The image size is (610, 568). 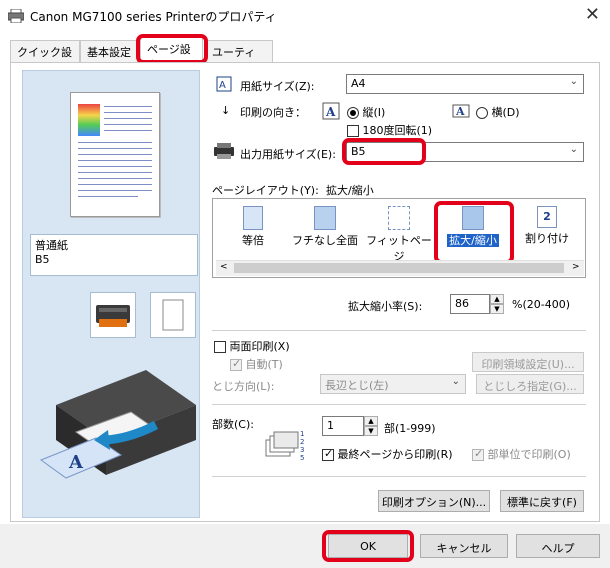 What do you see at coordinates (153, 17) in the screenshot?
I see `window-title: Canon MG7100 series Printerのプロパティ` at bounding box center [153, 17].